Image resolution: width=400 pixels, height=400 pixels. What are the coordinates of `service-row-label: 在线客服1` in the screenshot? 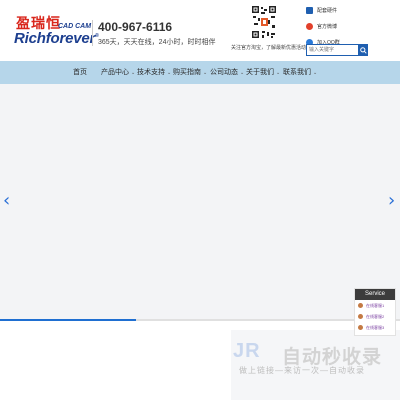 It's located at (375, 305).